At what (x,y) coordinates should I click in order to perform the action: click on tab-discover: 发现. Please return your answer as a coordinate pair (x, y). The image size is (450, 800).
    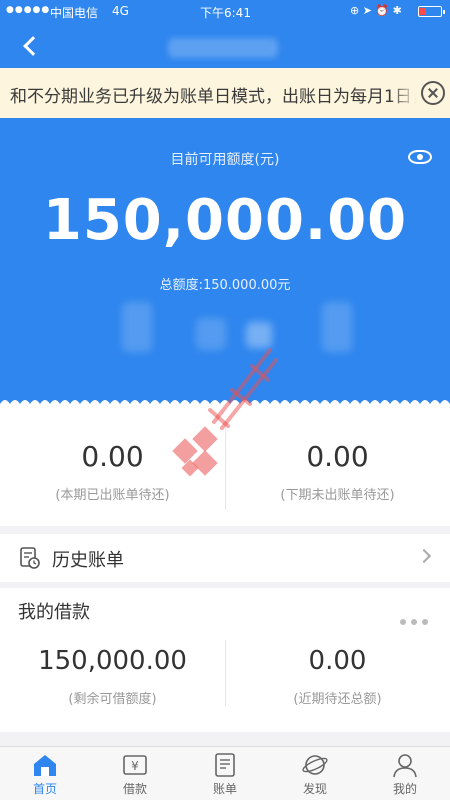
    Looking at the image, I should click on (315, 773).